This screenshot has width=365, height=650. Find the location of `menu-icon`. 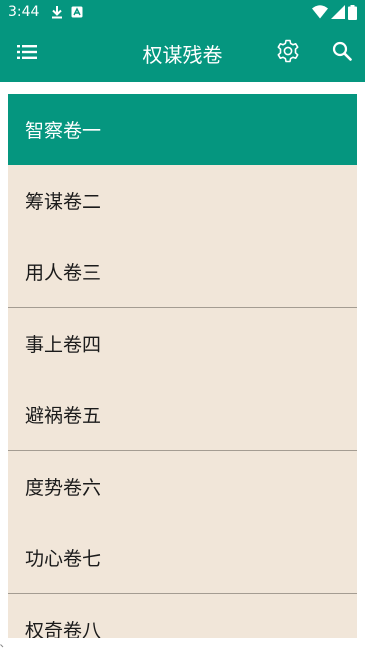

menu-icon is located at coordinates (27, 54).